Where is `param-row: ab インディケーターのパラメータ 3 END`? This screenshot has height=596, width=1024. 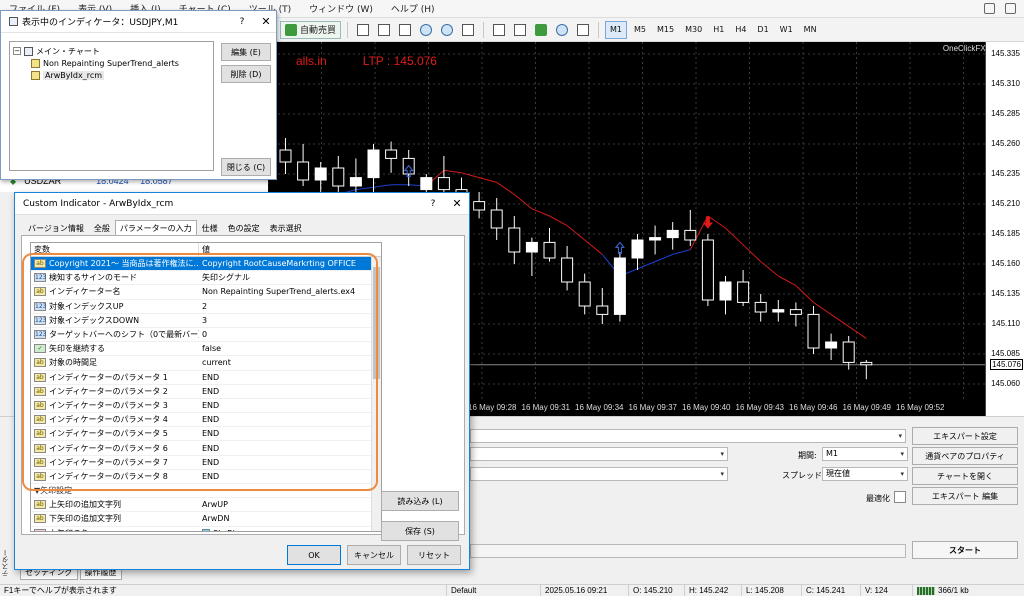
param-row: ab インディケーターのパラメータ 3 END is located at coordinates (206, 406).